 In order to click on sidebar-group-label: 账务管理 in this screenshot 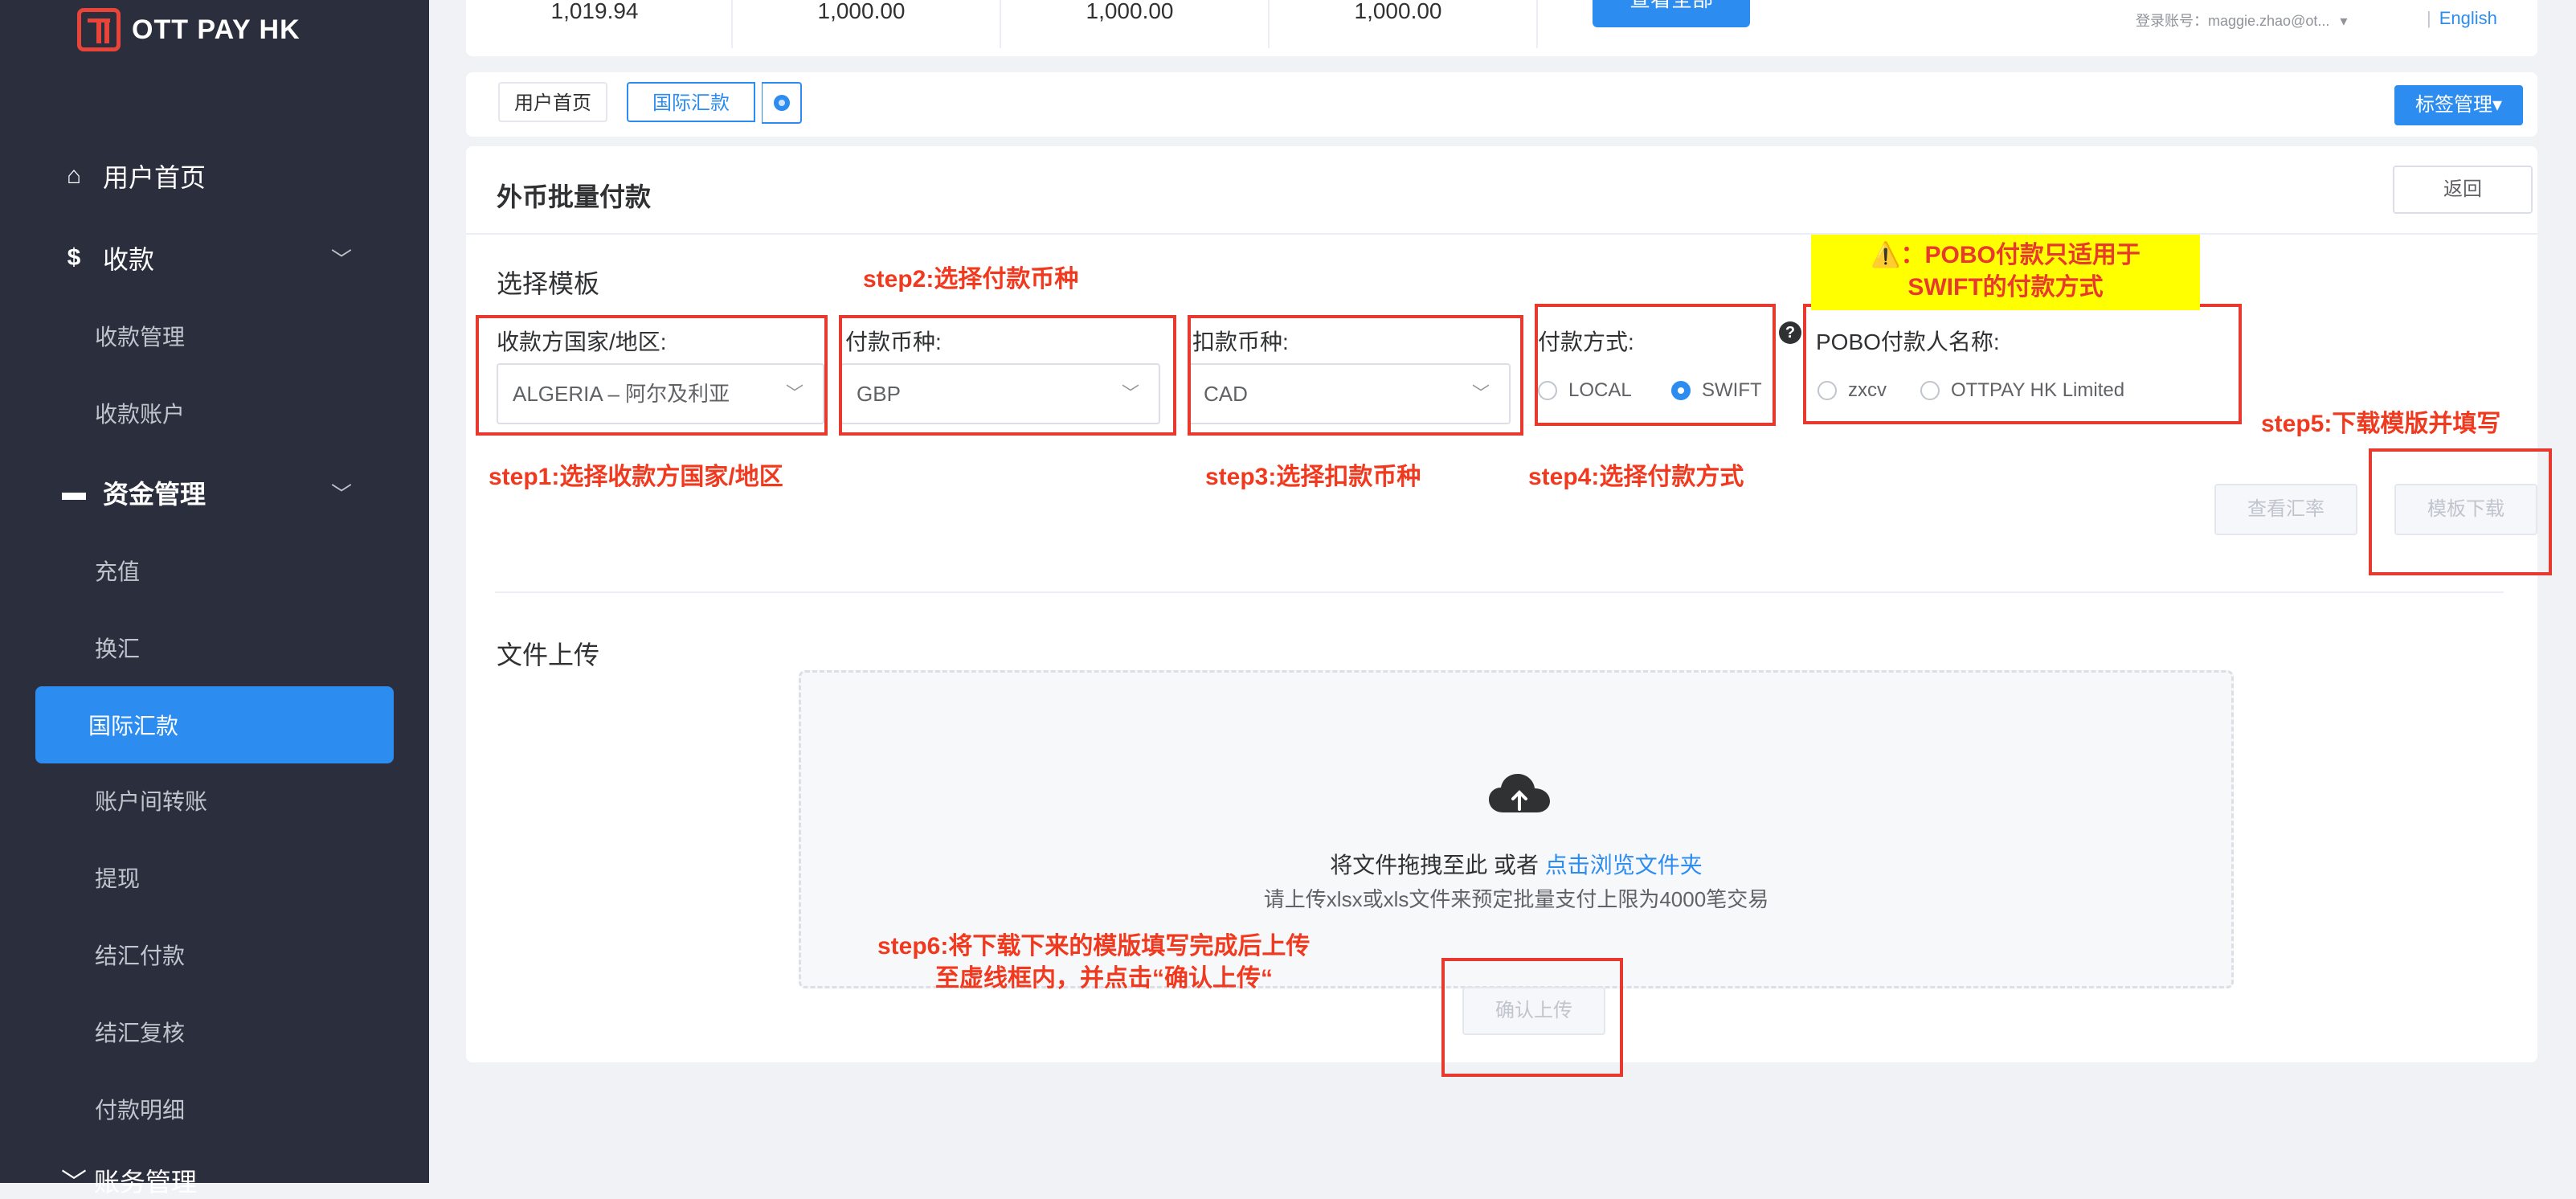, I will do `click(145, 1182)`.